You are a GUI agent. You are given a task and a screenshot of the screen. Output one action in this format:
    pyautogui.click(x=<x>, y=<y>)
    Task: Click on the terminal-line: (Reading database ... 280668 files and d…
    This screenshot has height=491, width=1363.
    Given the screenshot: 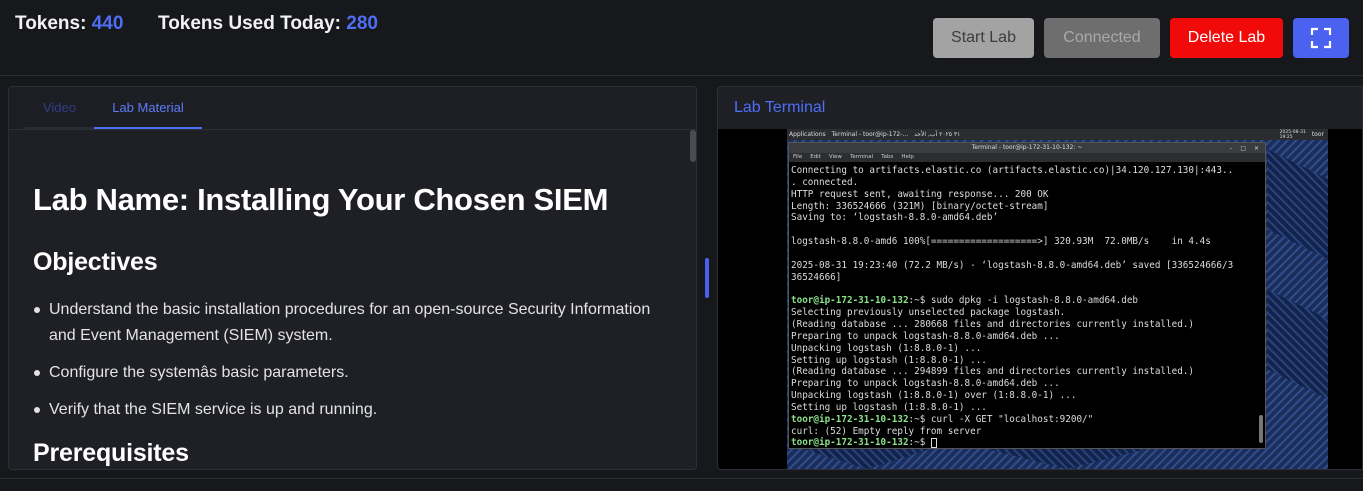 What is the action you would take?
    pyautogui.click(x=1025, y=325)
    